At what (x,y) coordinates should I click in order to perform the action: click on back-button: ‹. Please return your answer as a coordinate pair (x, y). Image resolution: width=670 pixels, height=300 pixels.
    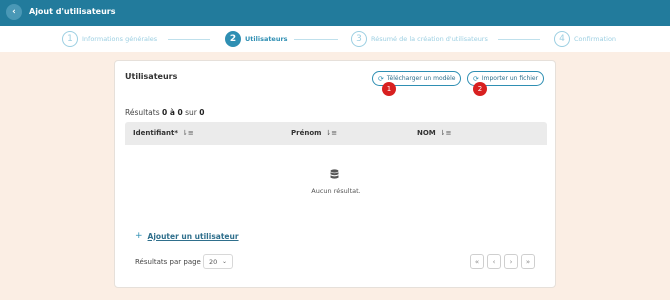
    Looking at the image, I should click on (14, 12).